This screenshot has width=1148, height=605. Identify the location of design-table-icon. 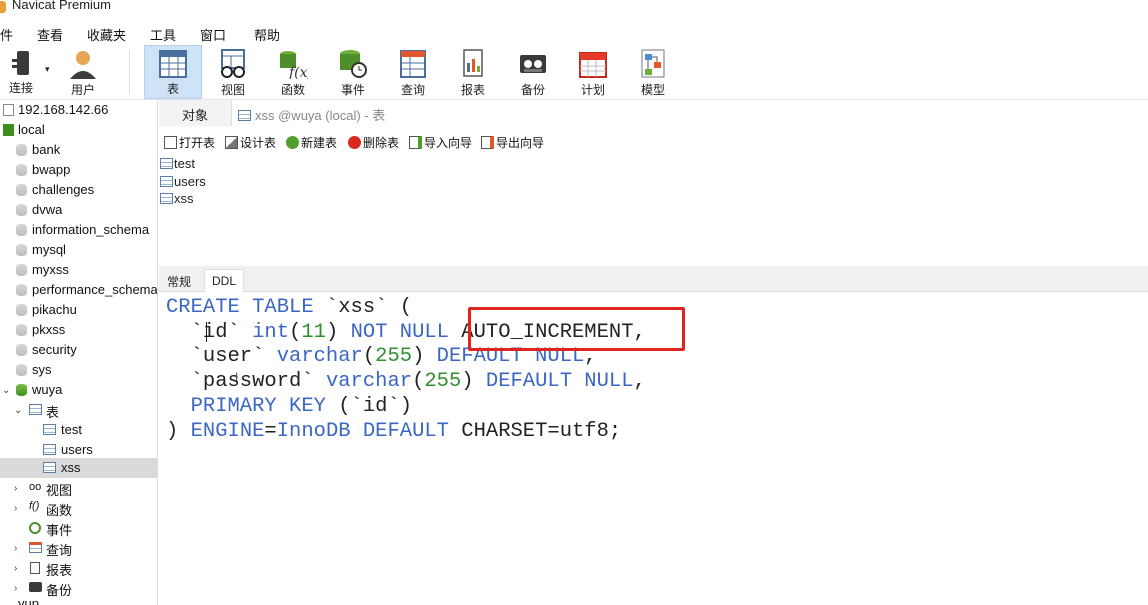
(231, 142).